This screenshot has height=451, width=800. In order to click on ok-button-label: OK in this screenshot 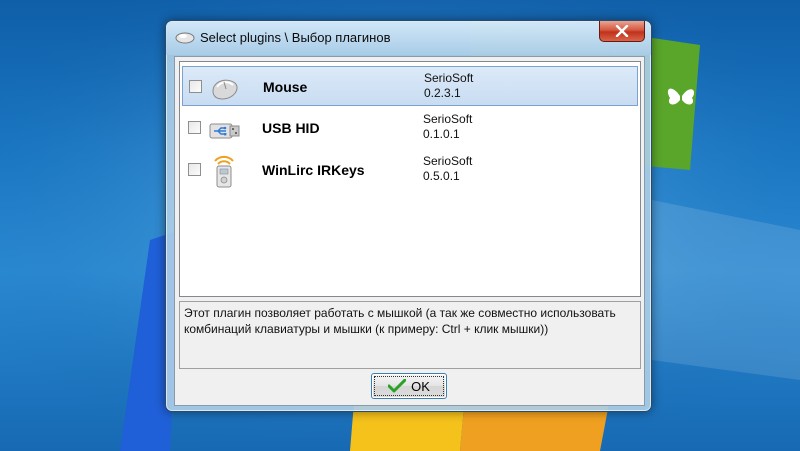, I will do `click(420, 386)`.